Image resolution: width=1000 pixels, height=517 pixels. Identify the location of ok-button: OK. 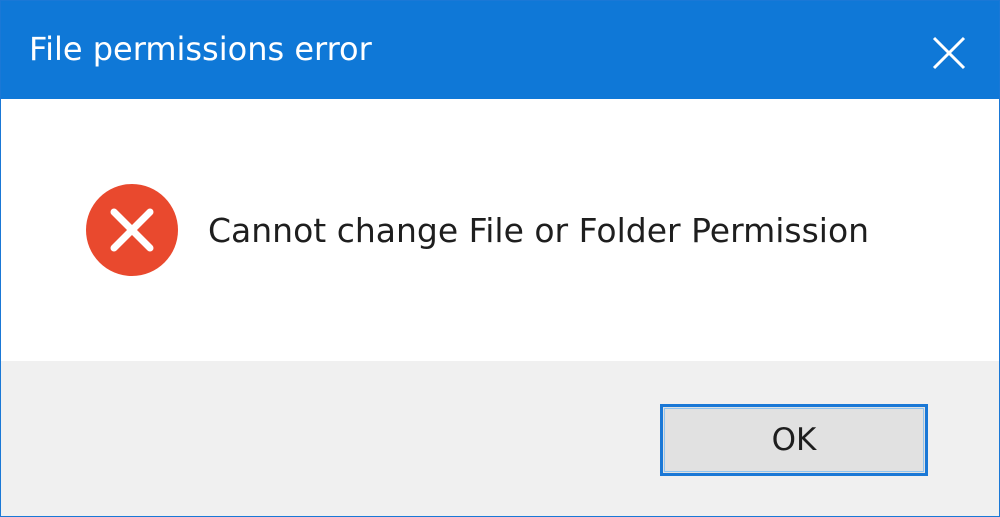
(794, 440).